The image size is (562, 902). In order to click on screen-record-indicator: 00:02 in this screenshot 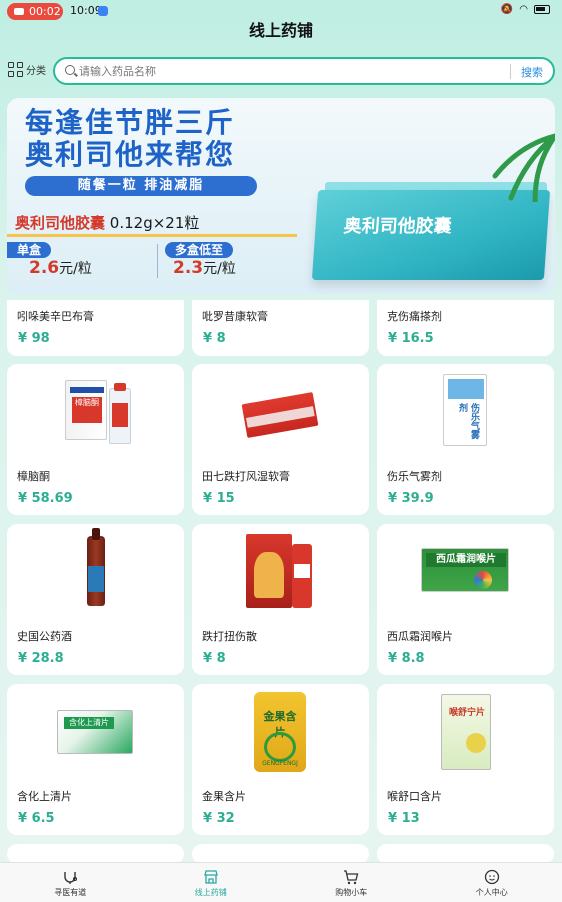, I will do `click(35, 11)`.